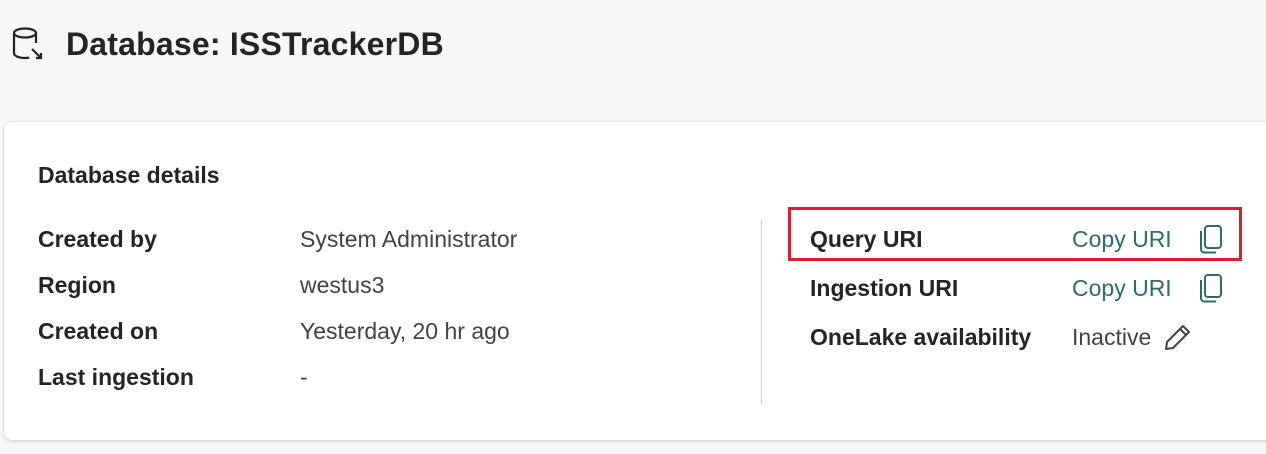  I want to click on copy-ingestion-uri-link: Copy URI, so click(1122, 288).